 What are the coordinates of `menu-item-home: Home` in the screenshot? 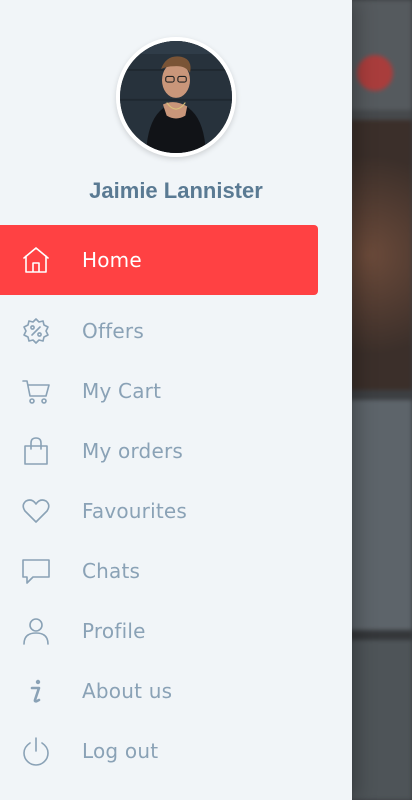 It's located at (159, 260).